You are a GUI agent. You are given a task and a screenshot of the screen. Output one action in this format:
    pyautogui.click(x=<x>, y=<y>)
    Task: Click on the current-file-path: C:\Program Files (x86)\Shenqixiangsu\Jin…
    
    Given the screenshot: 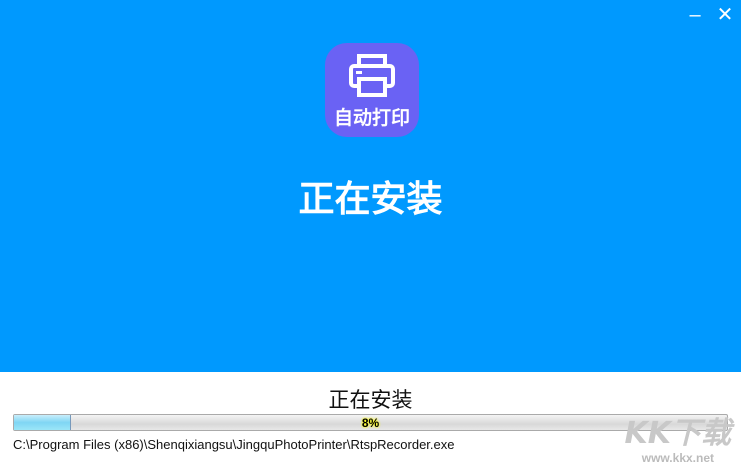 What is the action you would take?
    pyautogui.click(x=234, y=444)
    